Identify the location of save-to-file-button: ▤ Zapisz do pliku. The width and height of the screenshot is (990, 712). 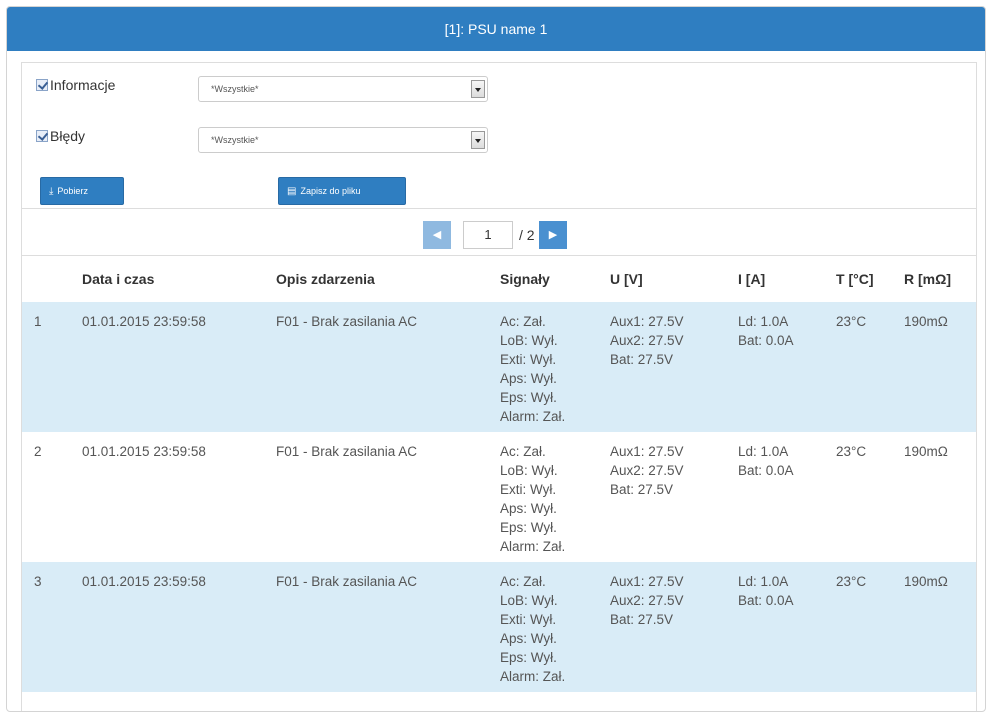
(342, 191).